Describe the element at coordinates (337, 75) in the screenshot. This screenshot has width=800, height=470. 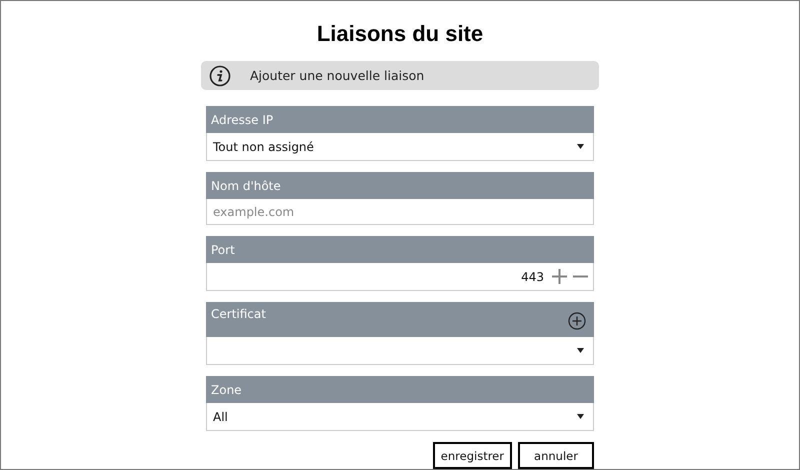
I see `info-text: Ajouter une nouvelle liaison` at that location.